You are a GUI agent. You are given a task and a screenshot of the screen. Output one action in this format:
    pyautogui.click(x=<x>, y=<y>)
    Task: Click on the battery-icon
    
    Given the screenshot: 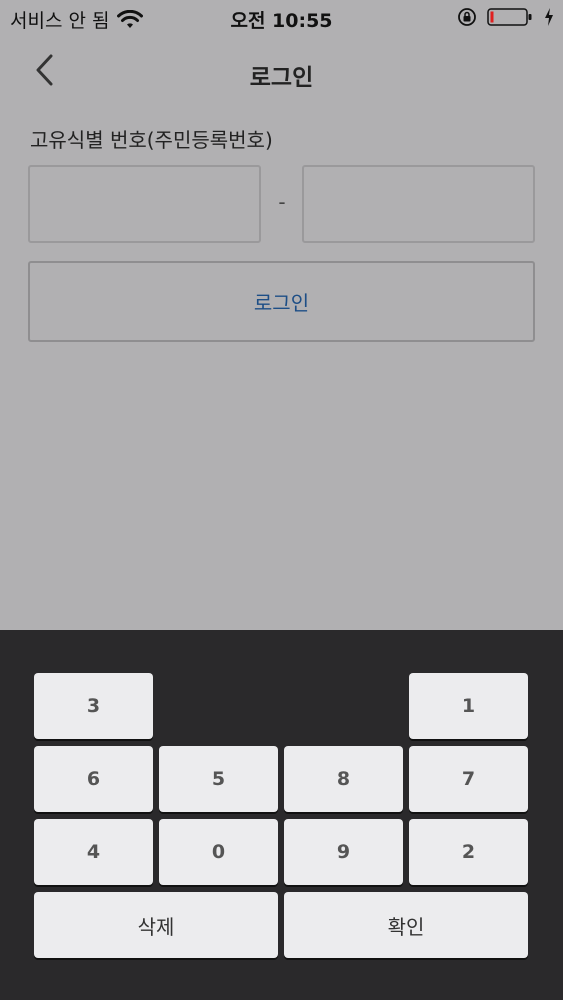 What is the action you would take?
    pyautogui.click(x=509, y=17)
    